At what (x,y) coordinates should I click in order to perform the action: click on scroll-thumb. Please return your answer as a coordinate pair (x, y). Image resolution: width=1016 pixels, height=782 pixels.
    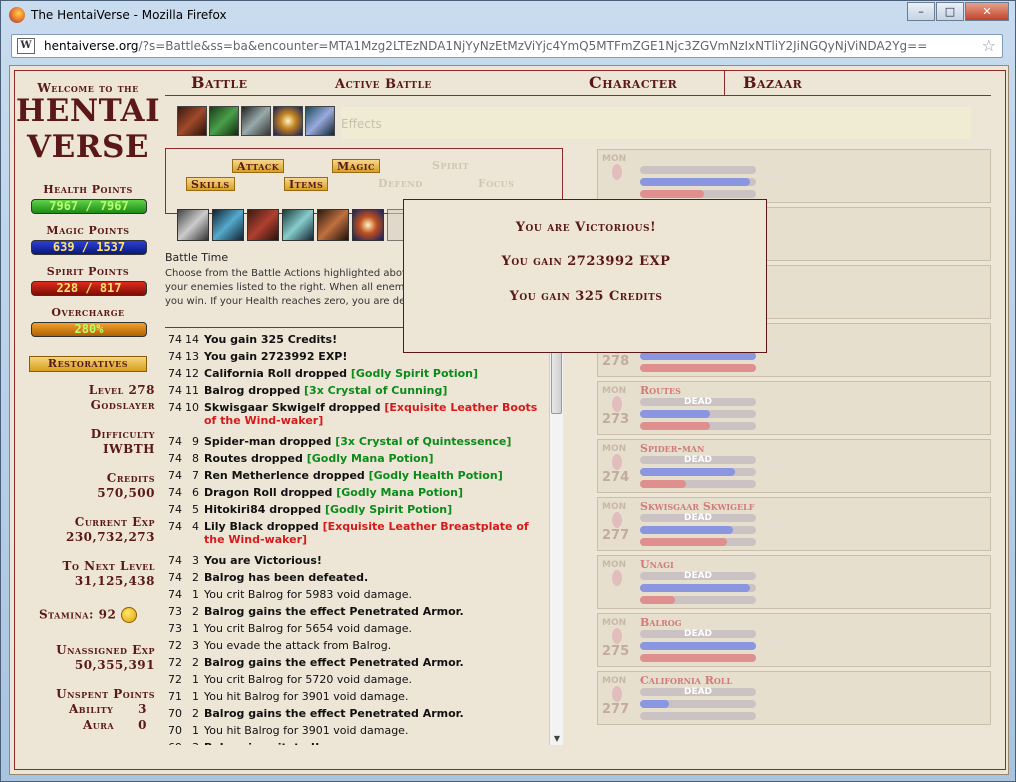
    Looking at the image, I should click on (556, 379).